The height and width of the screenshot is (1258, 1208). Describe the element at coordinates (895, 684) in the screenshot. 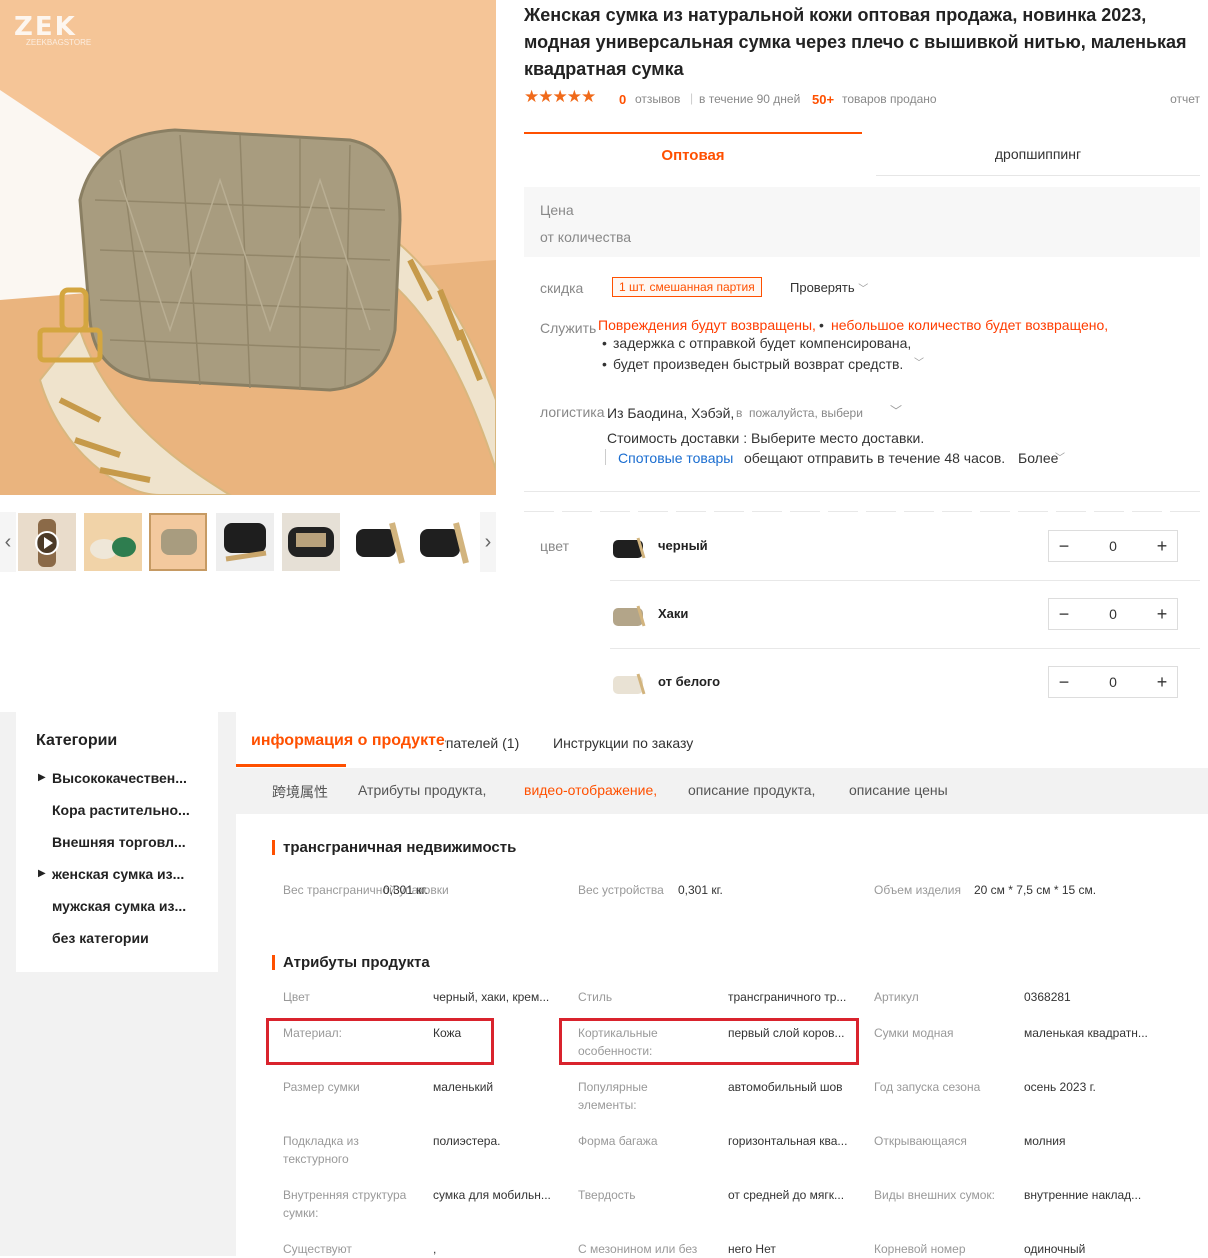

I see `color-option-offwhite: от белого − 0 +` at that location.